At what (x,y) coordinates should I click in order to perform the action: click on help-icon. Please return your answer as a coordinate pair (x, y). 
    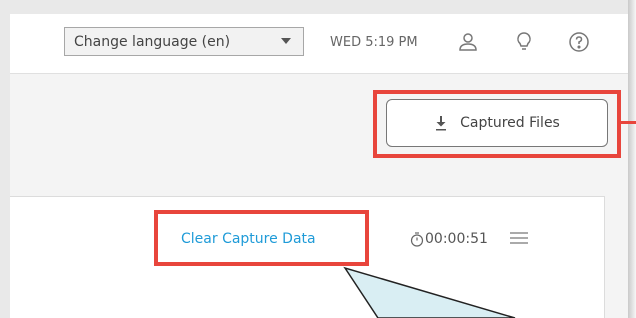
    Looking at the image, I should click on (579, 42).